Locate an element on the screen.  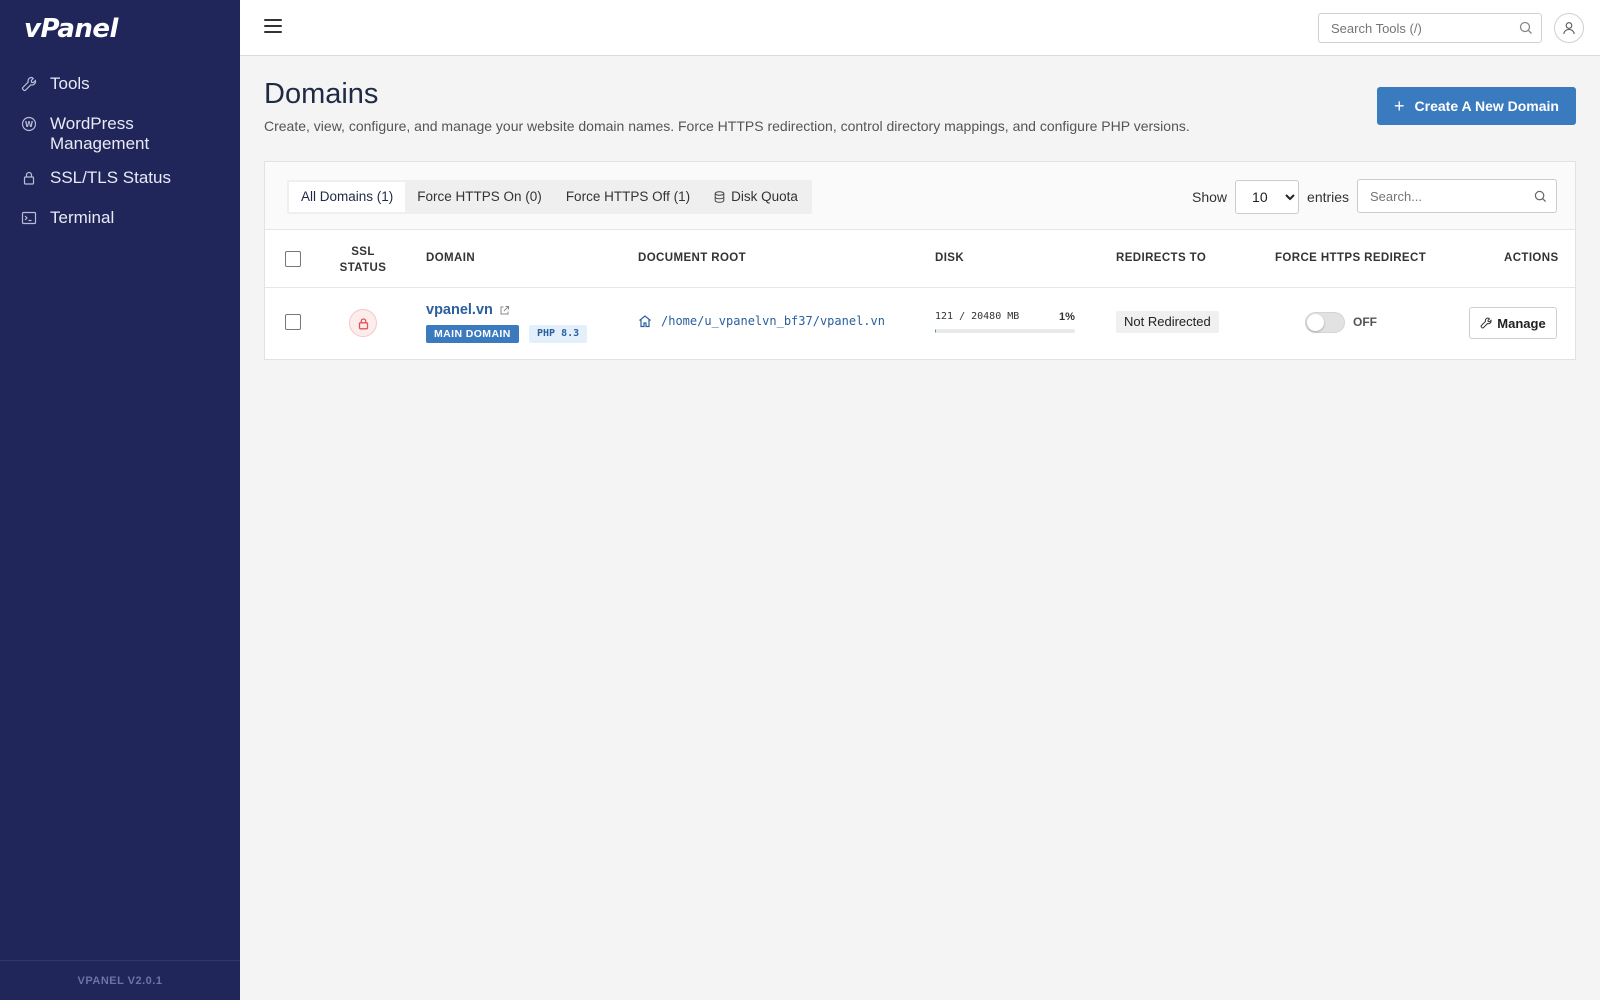
ssl-status-badge is located at coordinates (363, 323).